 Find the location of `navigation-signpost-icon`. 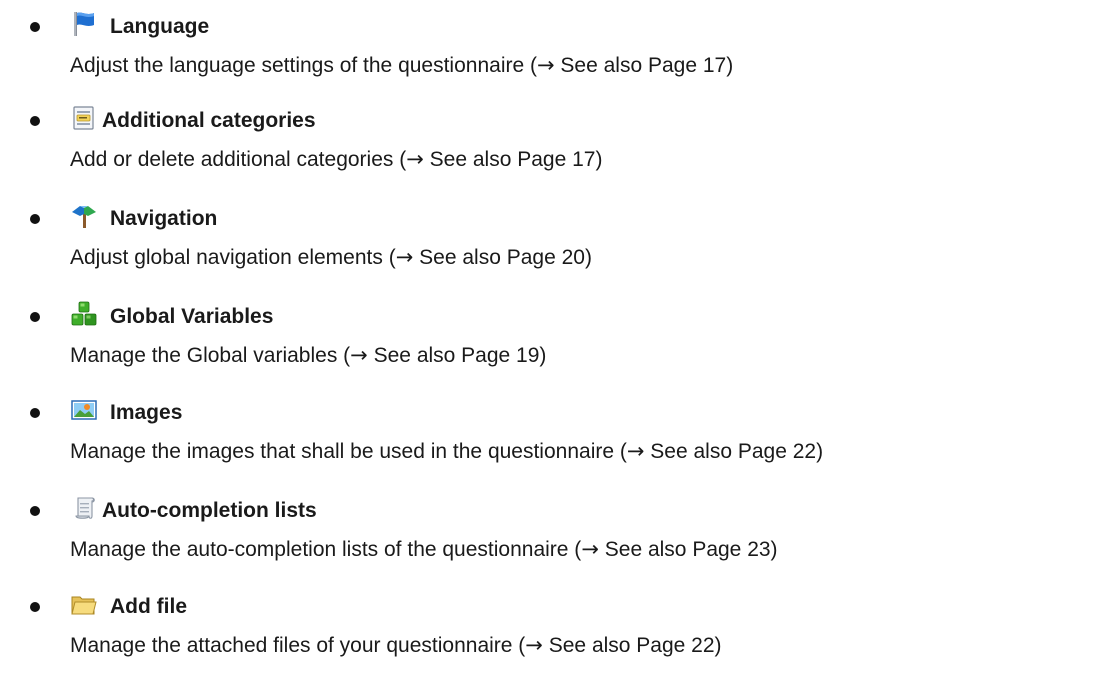

navigation-signpost-icon is located at coordinates (84, 216).